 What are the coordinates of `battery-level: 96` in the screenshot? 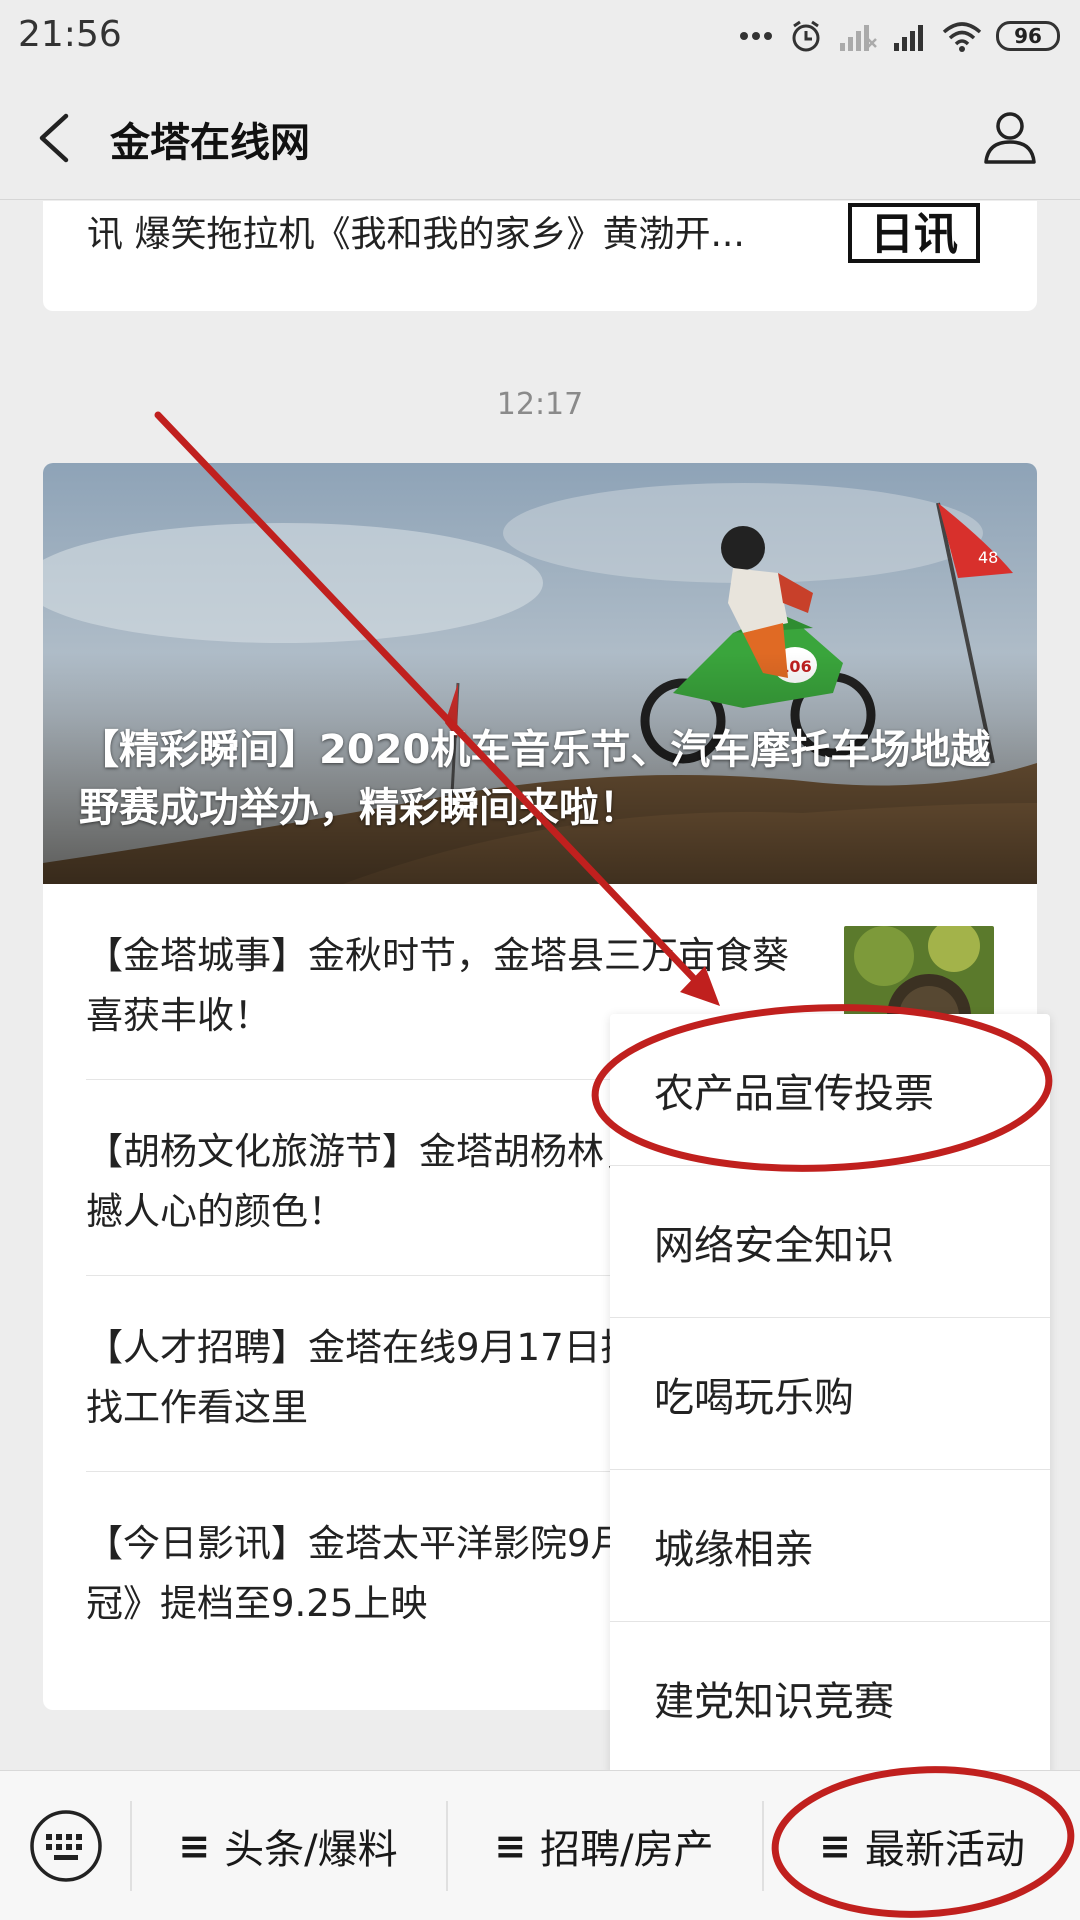 It's located at (1028, 36).